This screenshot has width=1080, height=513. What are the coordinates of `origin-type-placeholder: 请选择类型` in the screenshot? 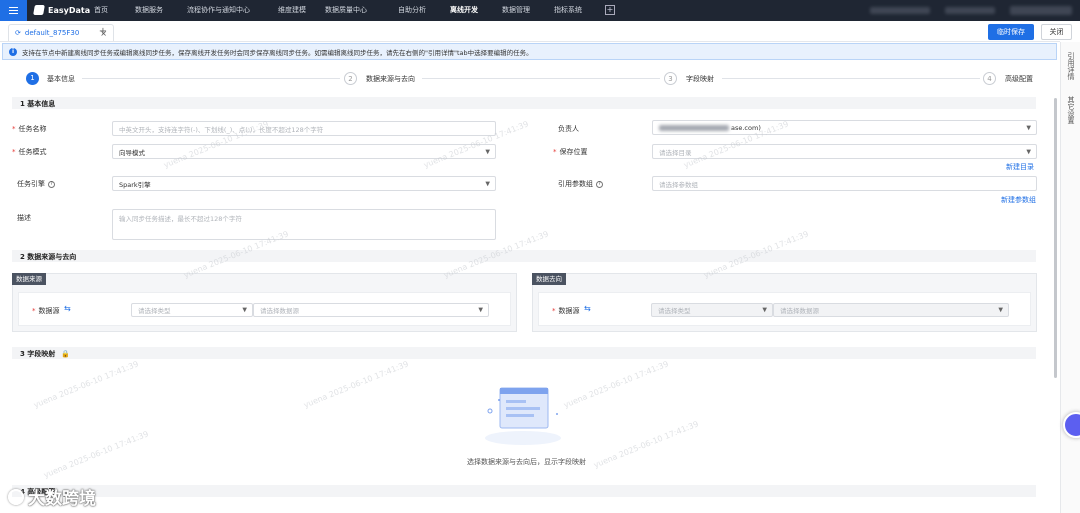 It's located at (154, 311).